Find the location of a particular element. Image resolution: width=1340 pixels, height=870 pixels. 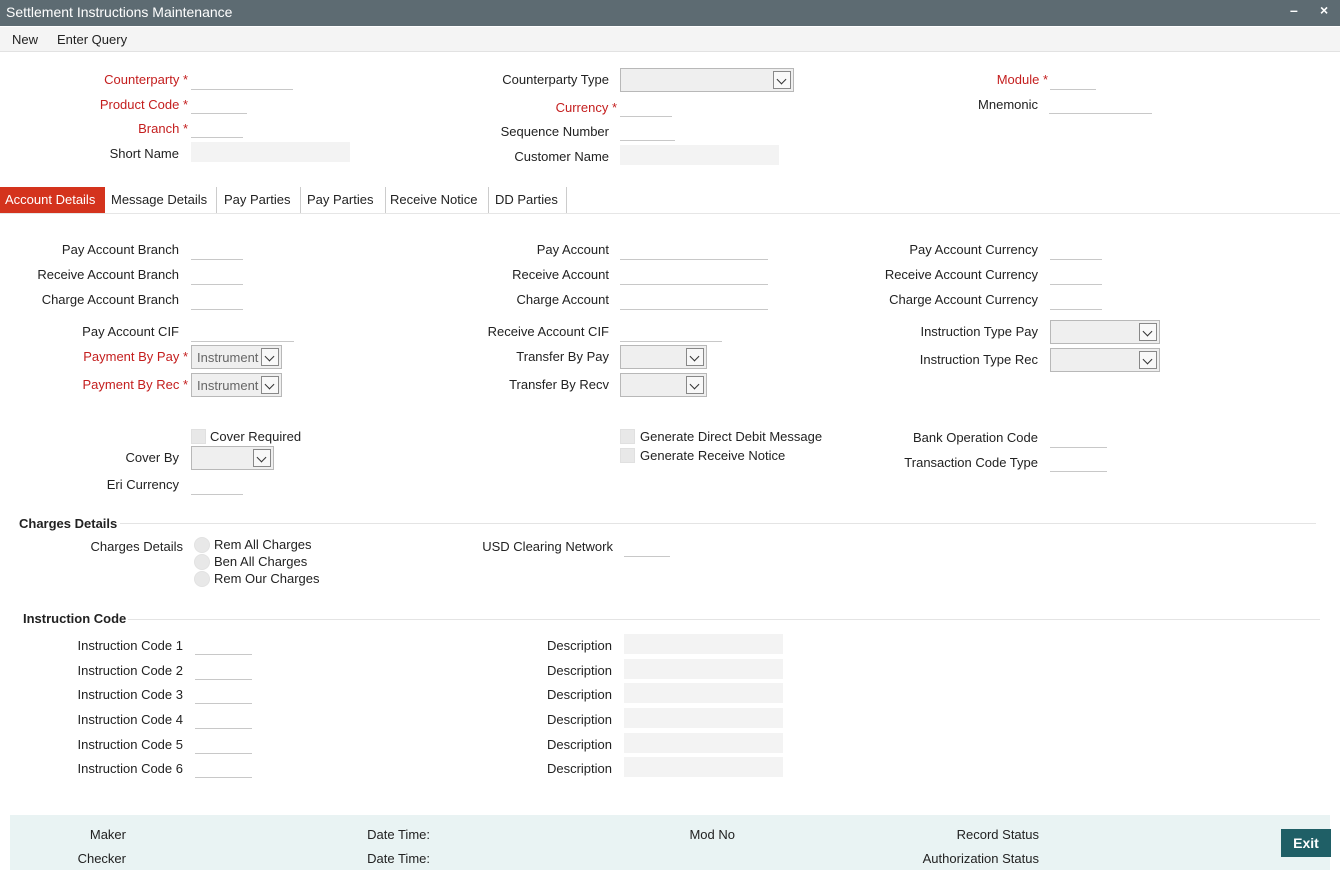

payment-by-pay-select: Instrument is located at coordinates (236, 357).